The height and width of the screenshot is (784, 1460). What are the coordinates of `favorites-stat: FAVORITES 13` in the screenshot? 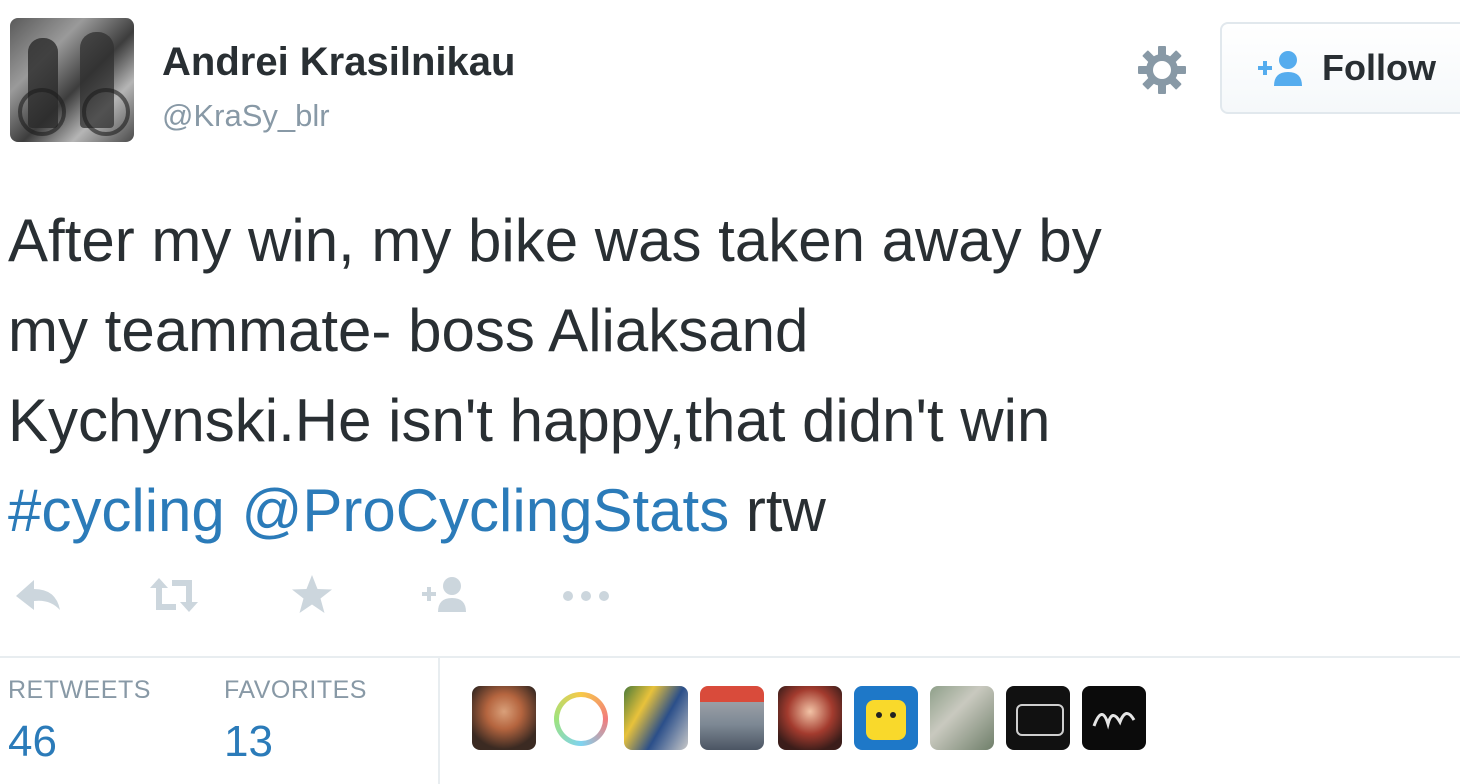 It's located at (295, 721).